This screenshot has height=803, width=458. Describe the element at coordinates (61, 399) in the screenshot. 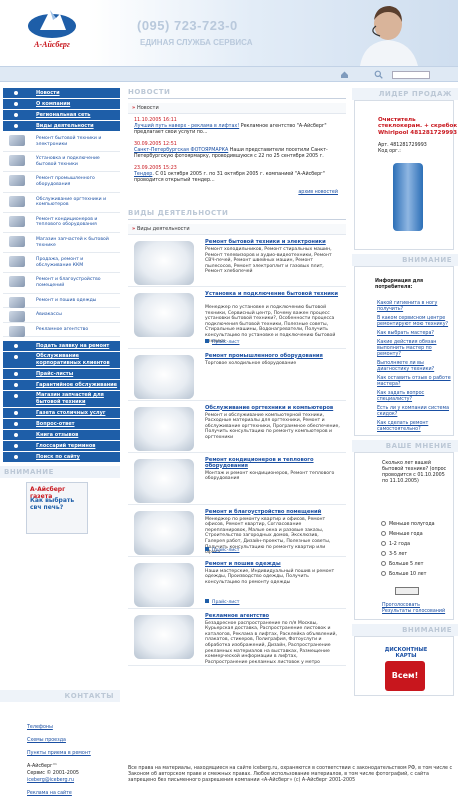

I see `nav-item: Магазин запчастей для бытовой техники` at that location.